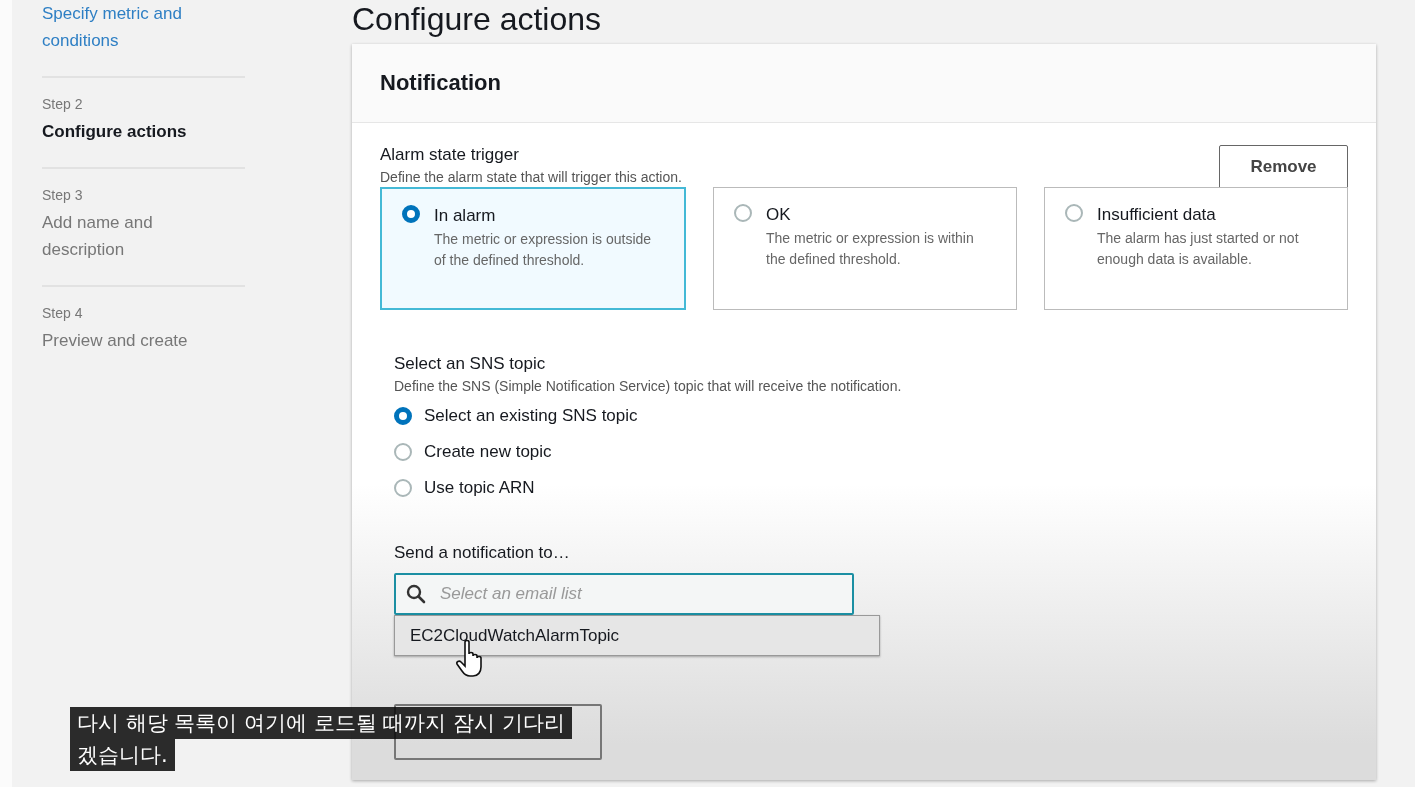 The image size is (1415, 787). I want to click on step-link: Specify metric and conditions, so click(128, 27).